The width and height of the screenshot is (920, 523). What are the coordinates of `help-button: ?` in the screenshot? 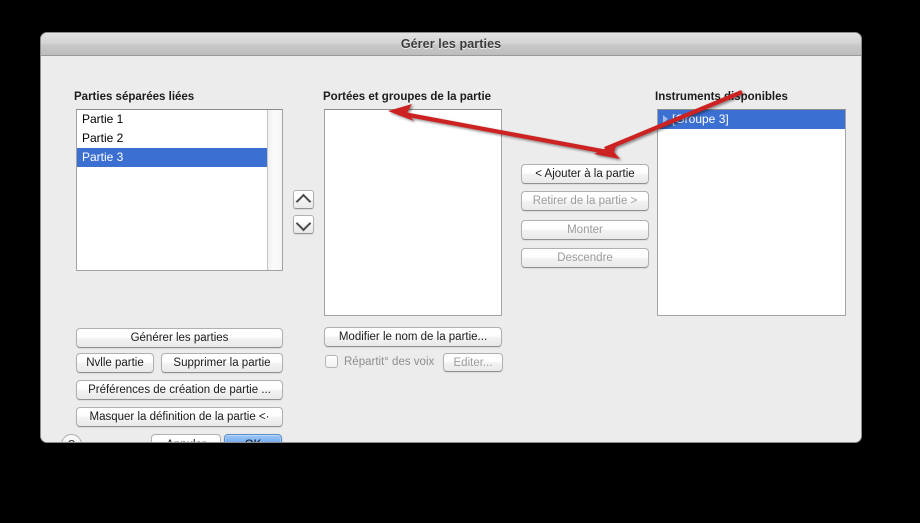 It's located at (71, 438).